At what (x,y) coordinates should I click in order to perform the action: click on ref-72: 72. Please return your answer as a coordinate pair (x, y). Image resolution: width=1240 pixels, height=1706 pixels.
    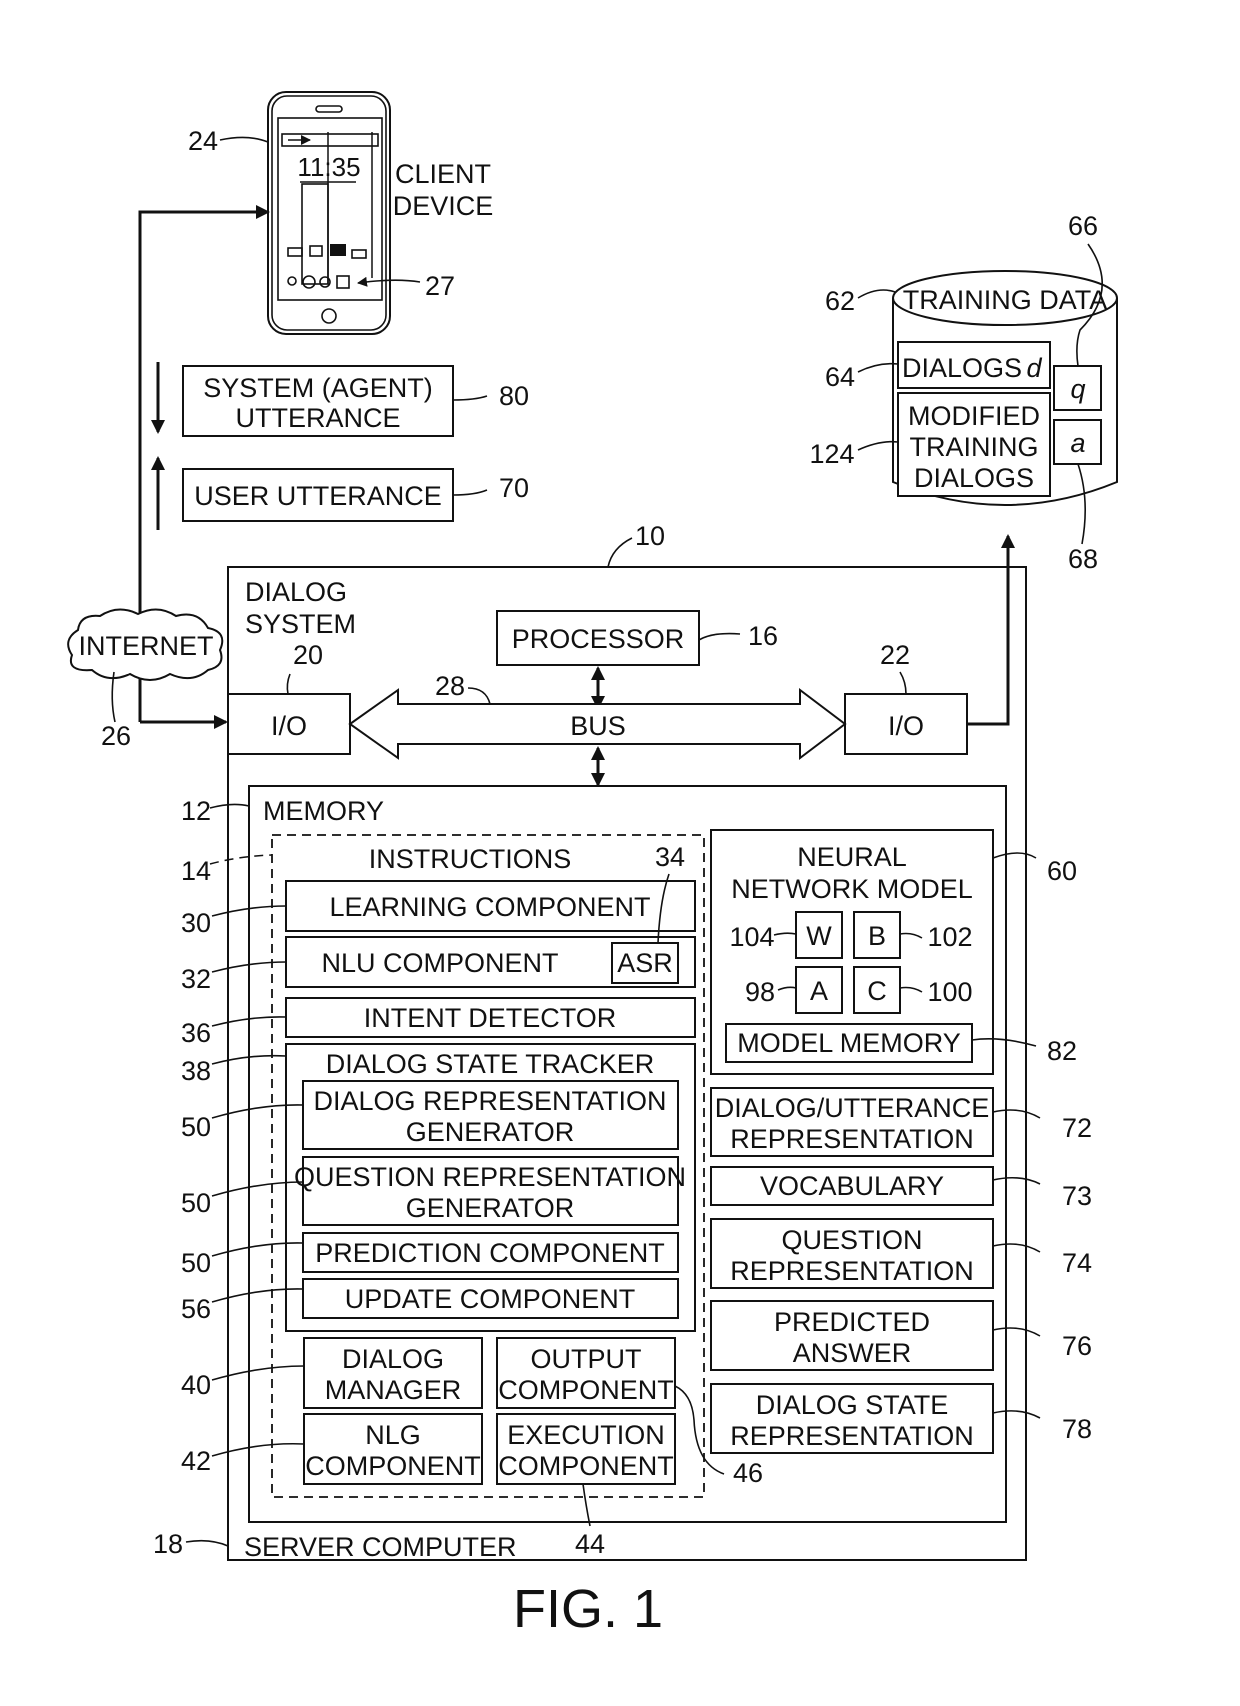
    Looking at the image, I should click on (1077, 1128).